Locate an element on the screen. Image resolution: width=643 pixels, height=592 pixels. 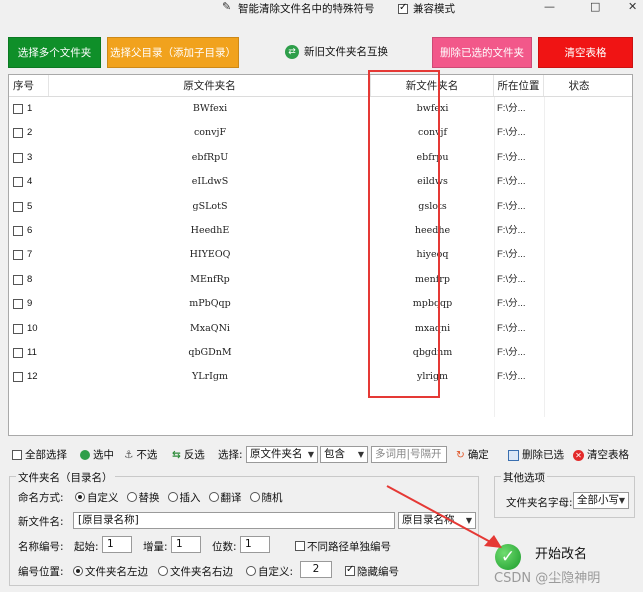
special-symbol-feature-link: 智能清除文件名中的特殊符号 is located at coordinates (306, 8).